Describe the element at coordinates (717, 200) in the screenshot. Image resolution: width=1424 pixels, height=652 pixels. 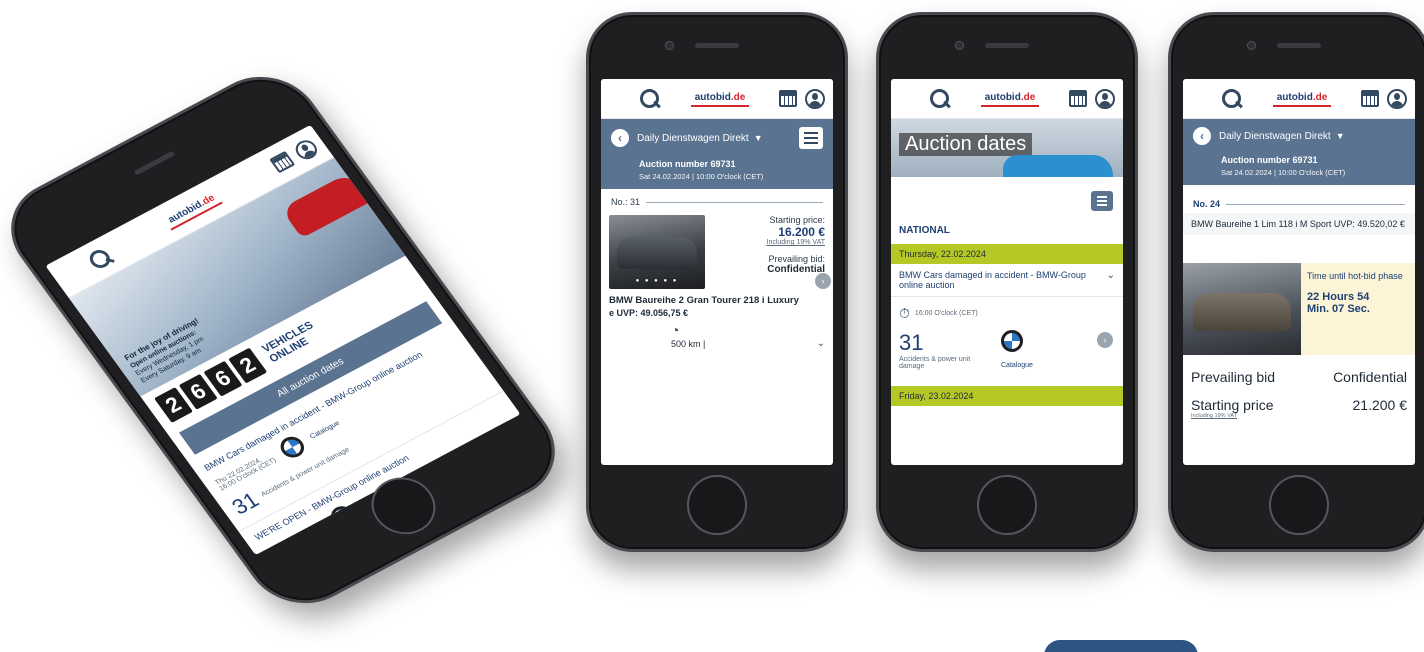
I see `lot-number: No.: 31` at that location.